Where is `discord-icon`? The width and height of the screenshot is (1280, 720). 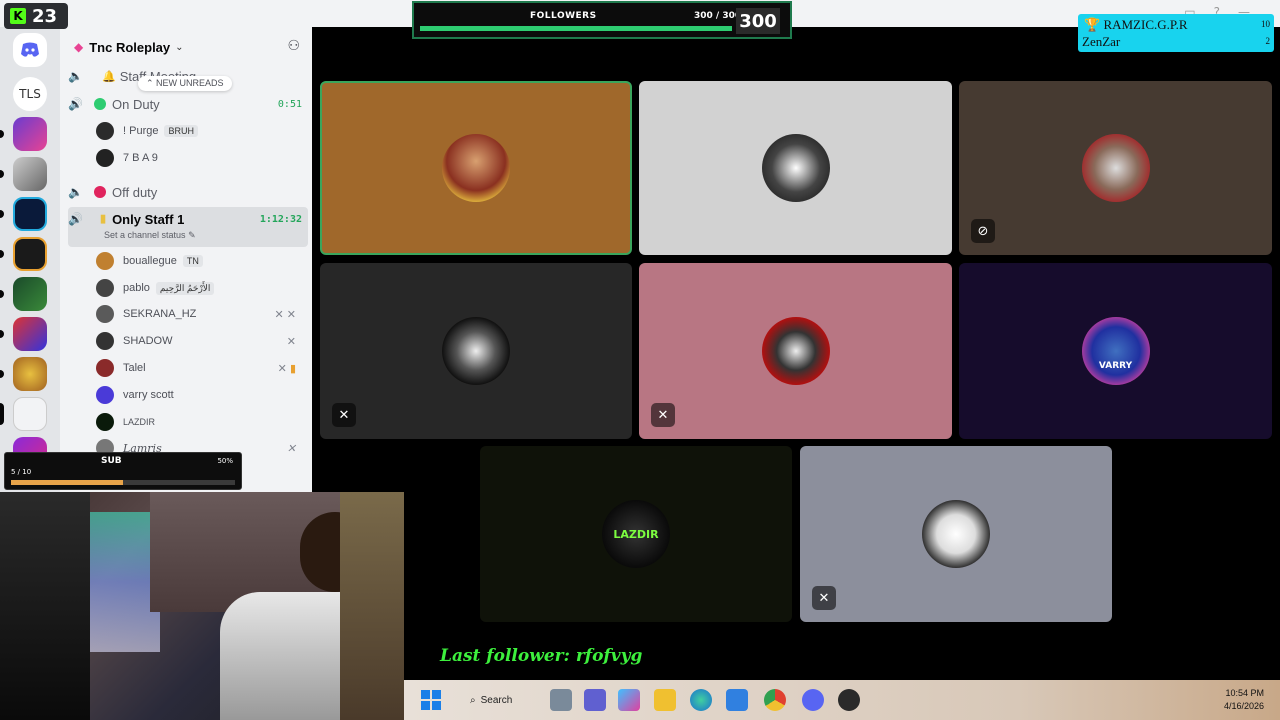
discord-icon is located at coordinates (813, 700).